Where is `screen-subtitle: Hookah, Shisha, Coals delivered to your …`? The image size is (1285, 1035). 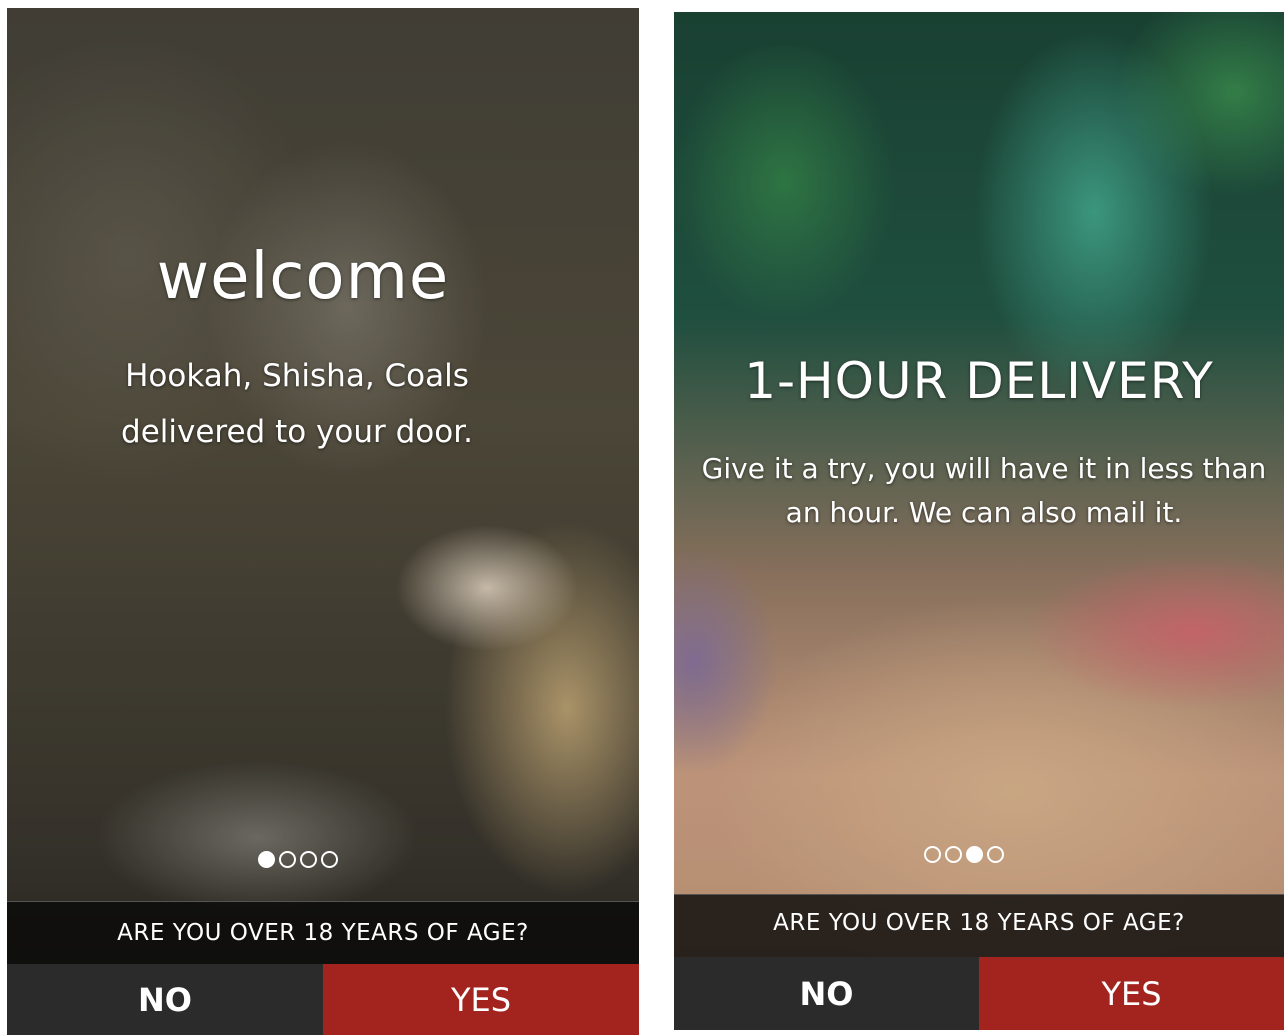
screen-subtitle: Hookah, Shisha, Coals delivered to your … is located at coordinates (297, 404).